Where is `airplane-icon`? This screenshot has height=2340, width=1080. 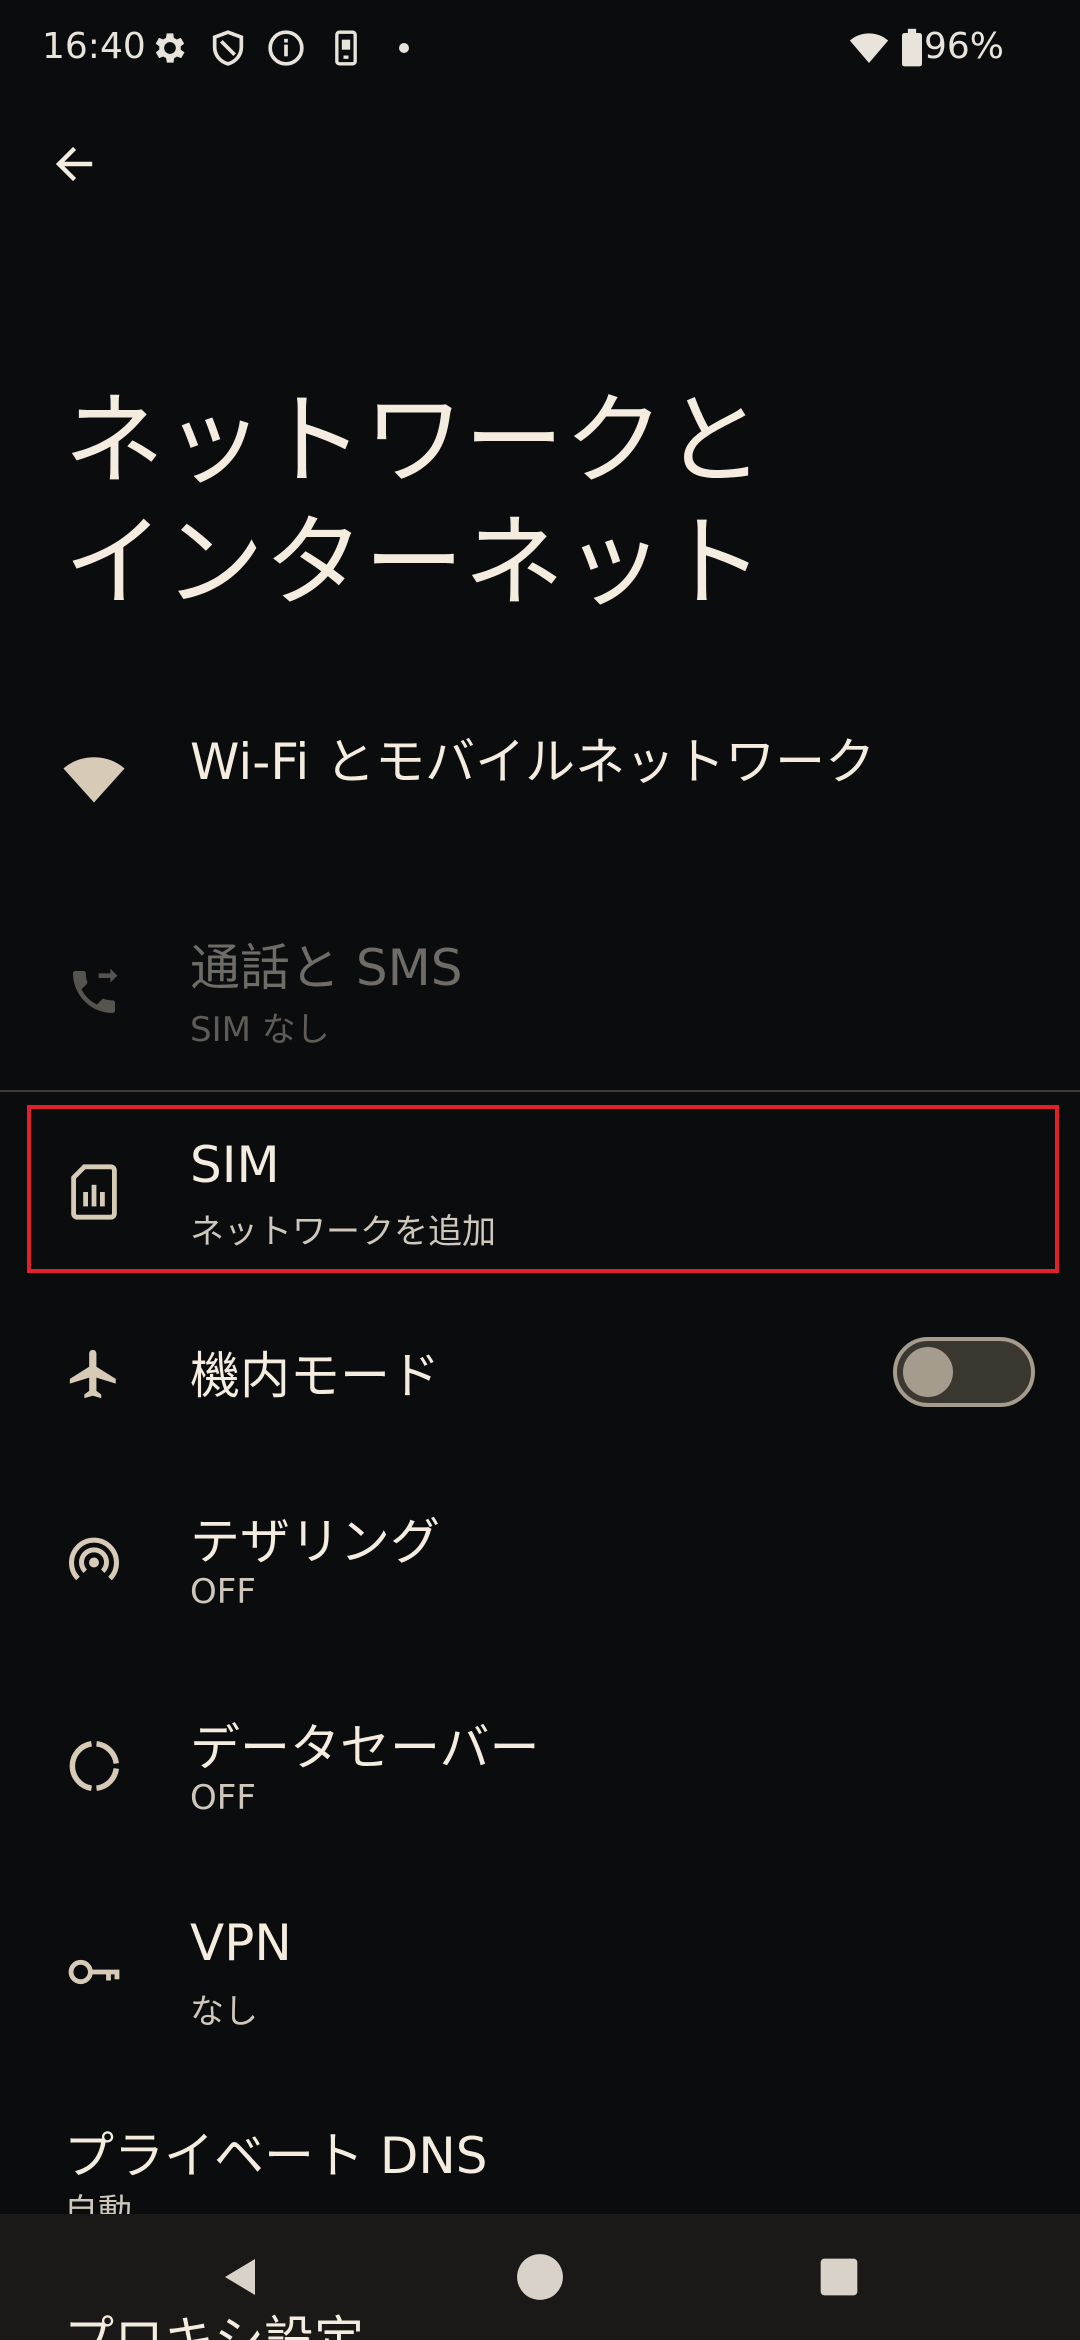 airplane-icon is located at coordinates (94, 1374).